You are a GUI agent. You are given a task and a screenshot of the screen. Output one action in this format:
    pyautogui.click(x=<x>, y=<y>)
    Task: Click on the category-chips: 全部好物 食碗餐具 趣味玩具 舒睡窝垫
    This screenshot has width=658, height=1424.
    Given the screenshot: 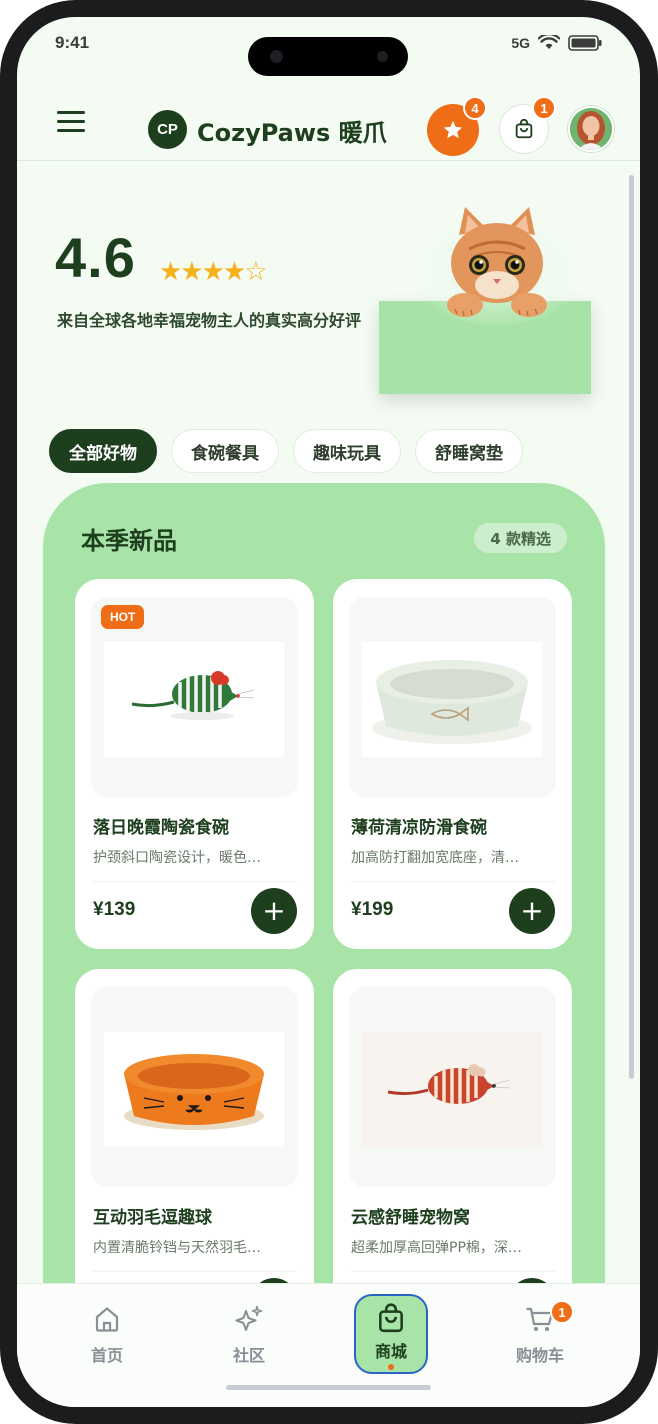 What is the action you would take?
    pyautogui.click(x=286, y=451)
    